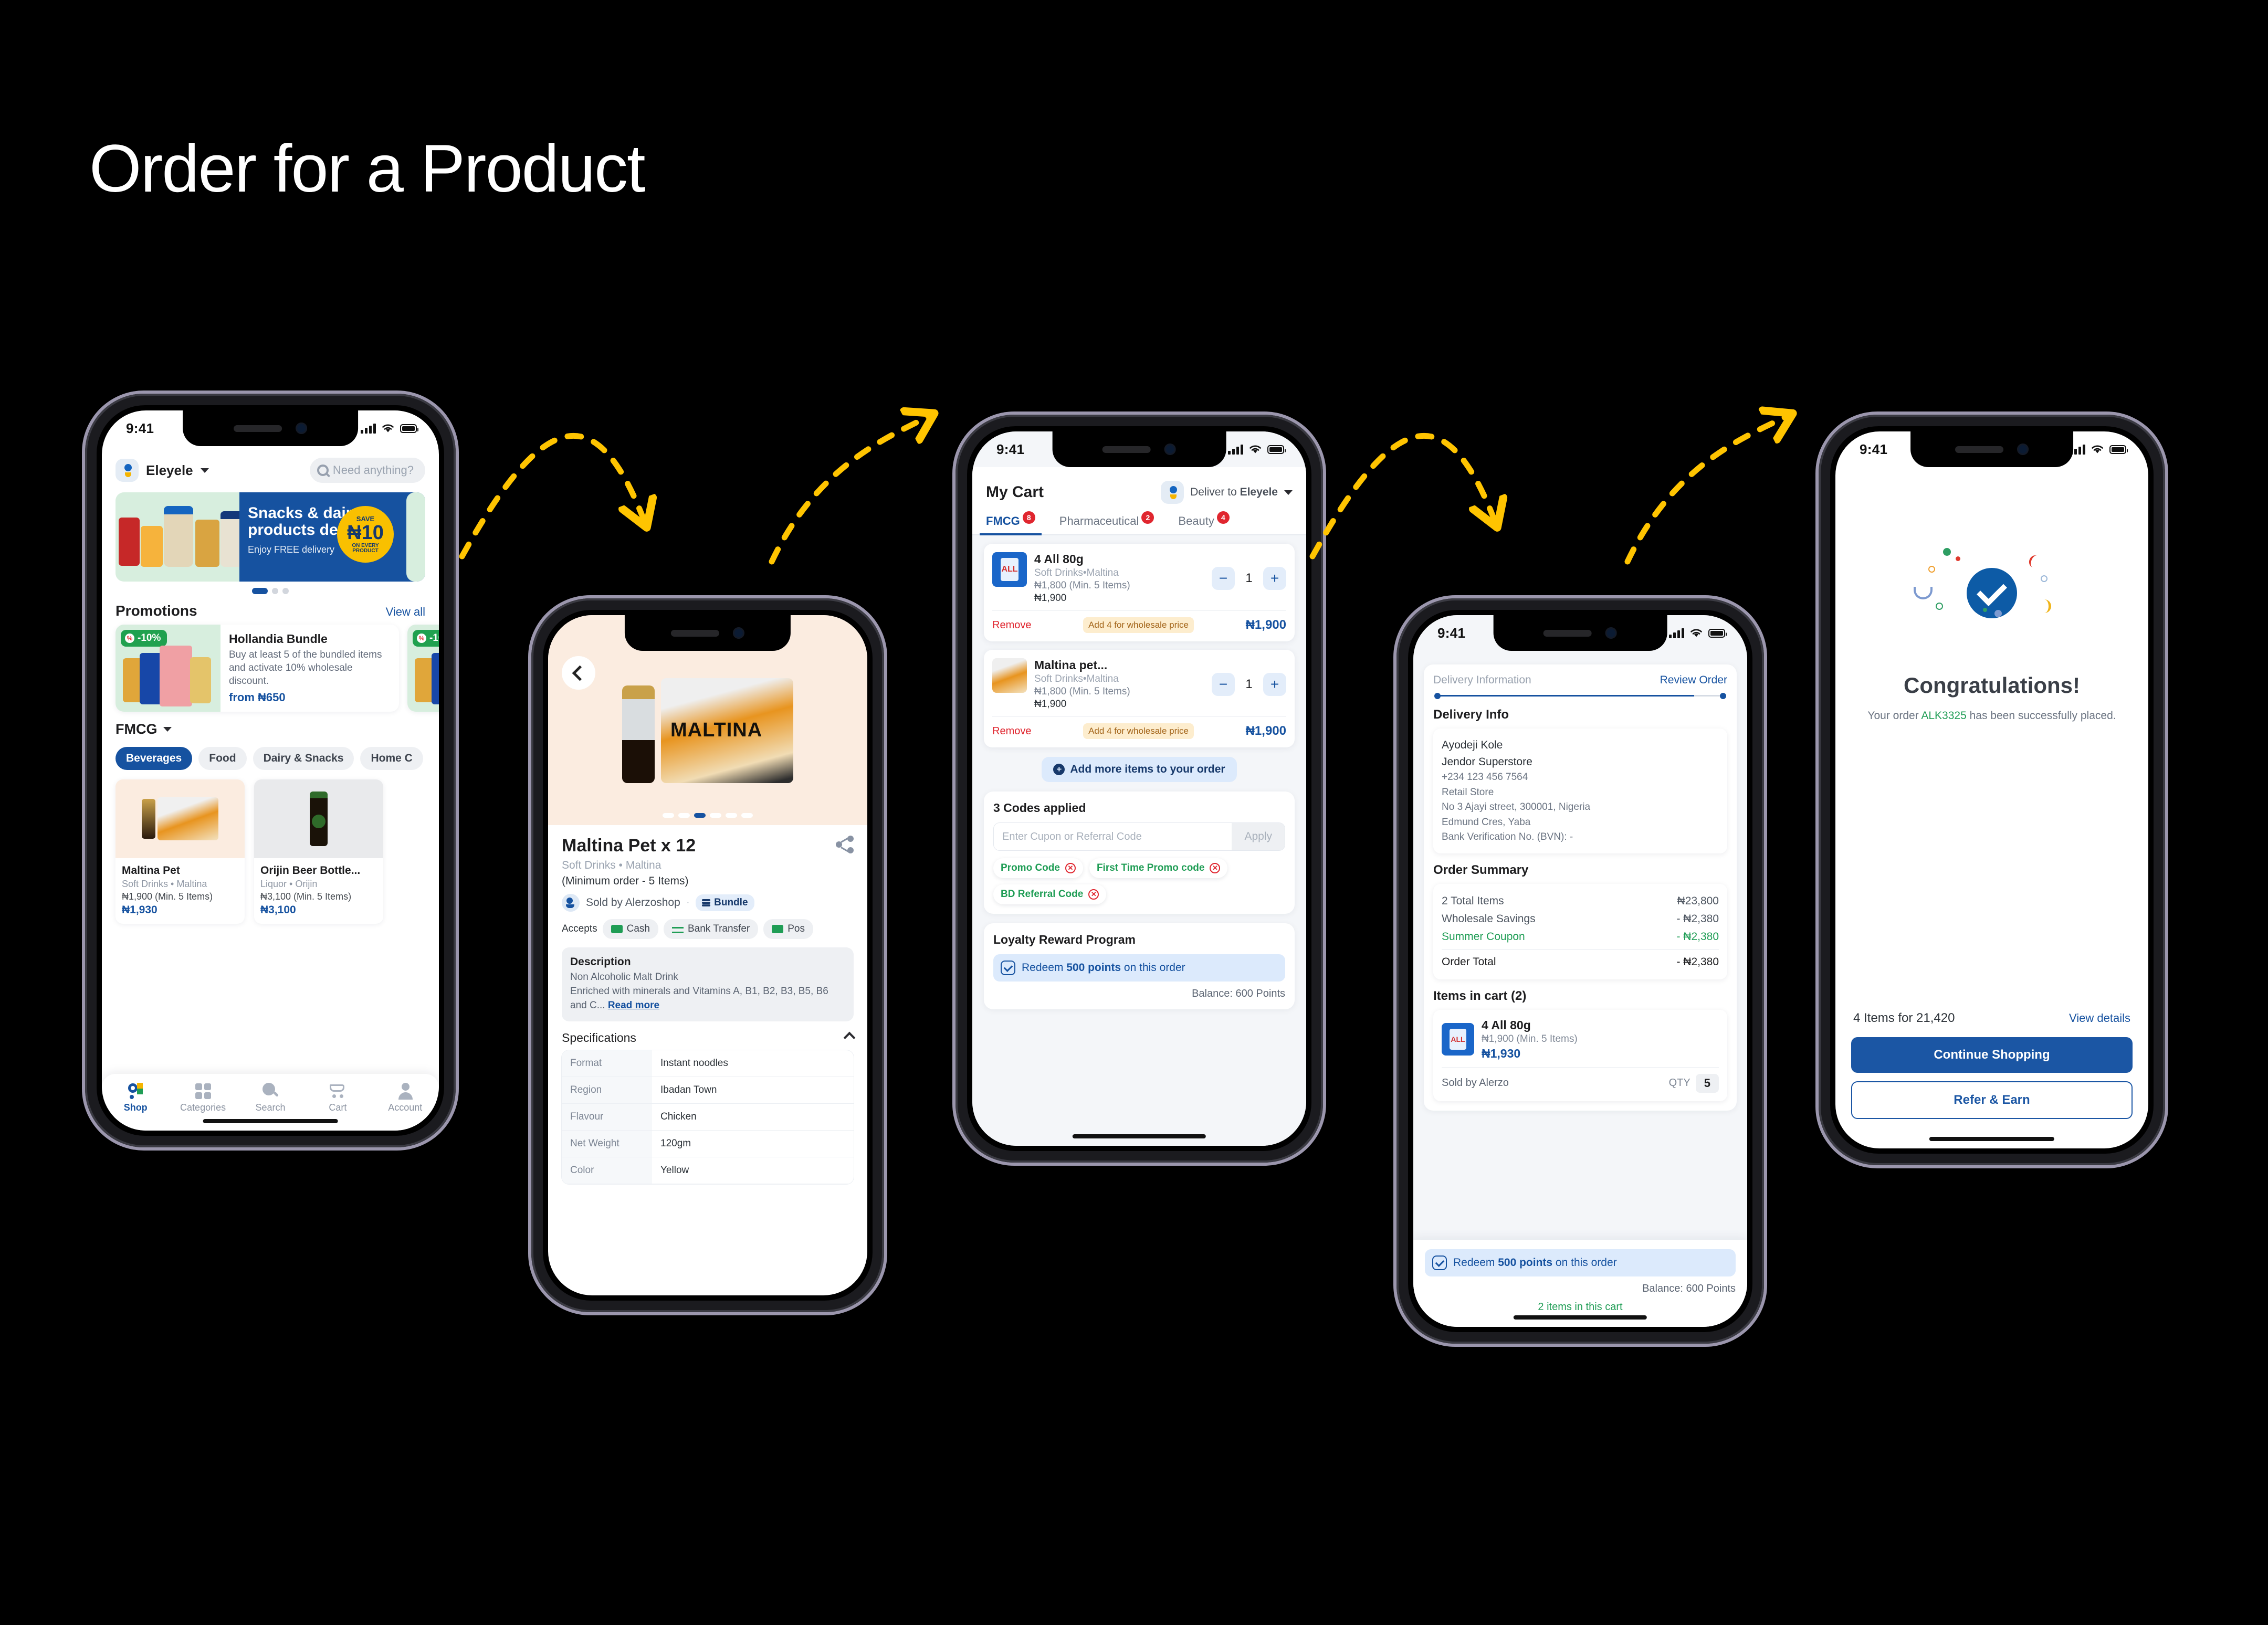 Image resolution: width=2268 pixels, height=1625 pixels. What do you see at coordinates (1147, 517) in the screenshot?
I see `tab-badge: 2` at bounding box center [1147, 517].